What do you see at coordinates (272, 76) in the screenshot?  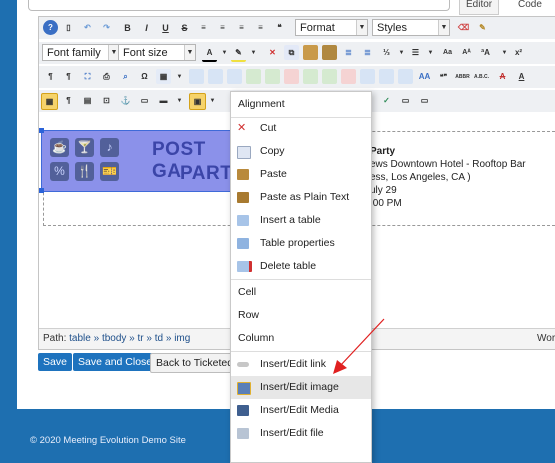 I see `table-insert-row-after-icon` at bounding box center [272, 76].